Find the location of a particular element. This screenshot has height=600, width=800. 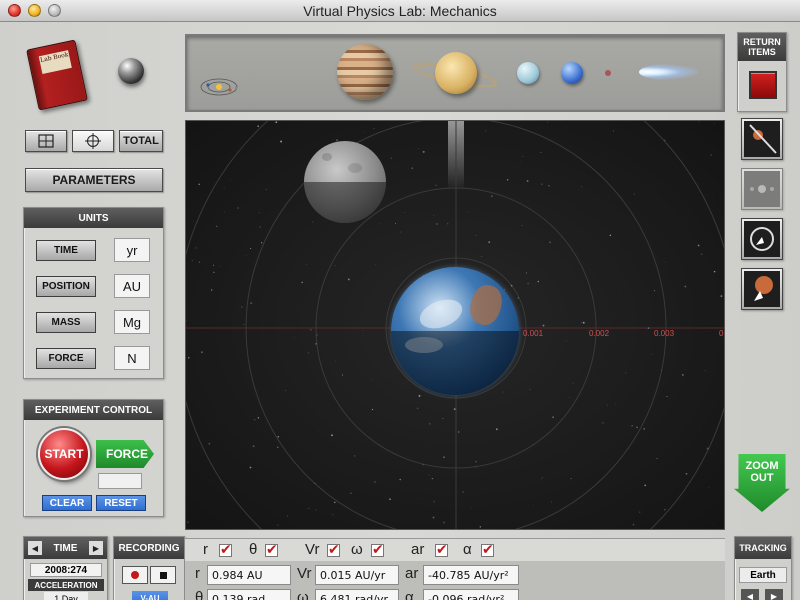

zoom-out-button: ZOOM OUT is located at coordinates (762, 483).